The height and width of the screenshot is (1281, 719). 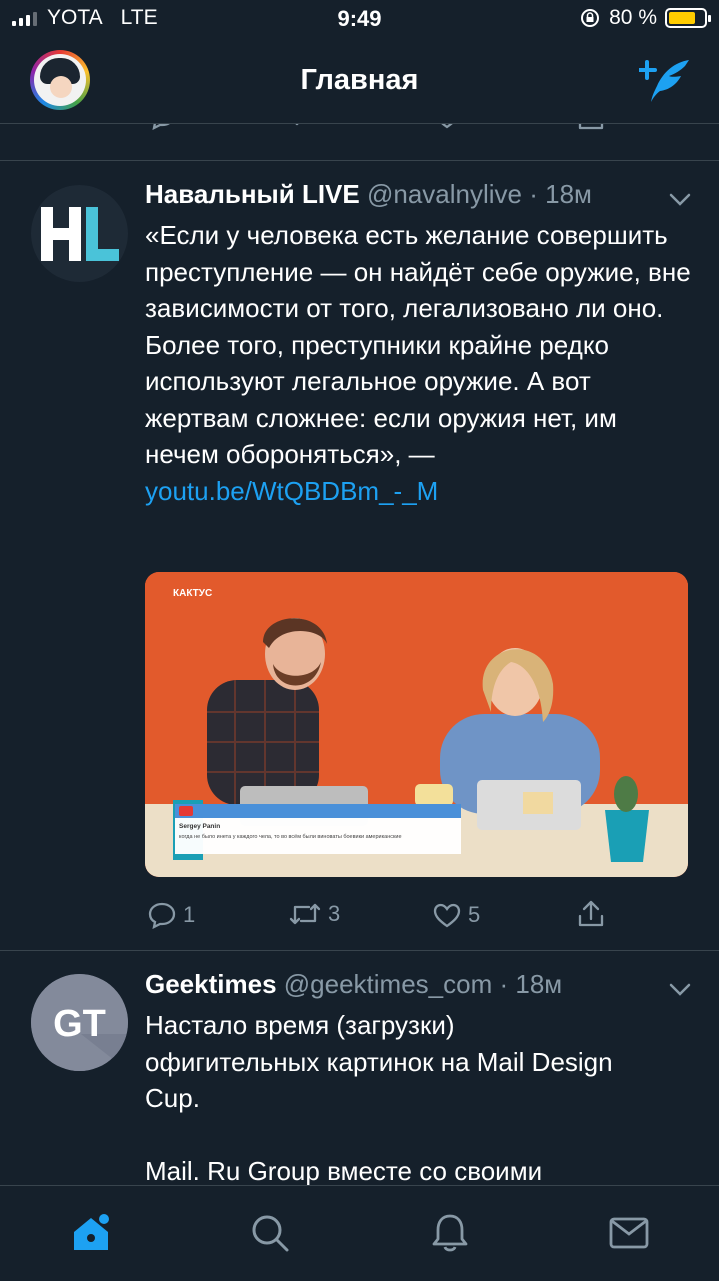 I want to click on like-button: 5, so click(x=456, y=915).